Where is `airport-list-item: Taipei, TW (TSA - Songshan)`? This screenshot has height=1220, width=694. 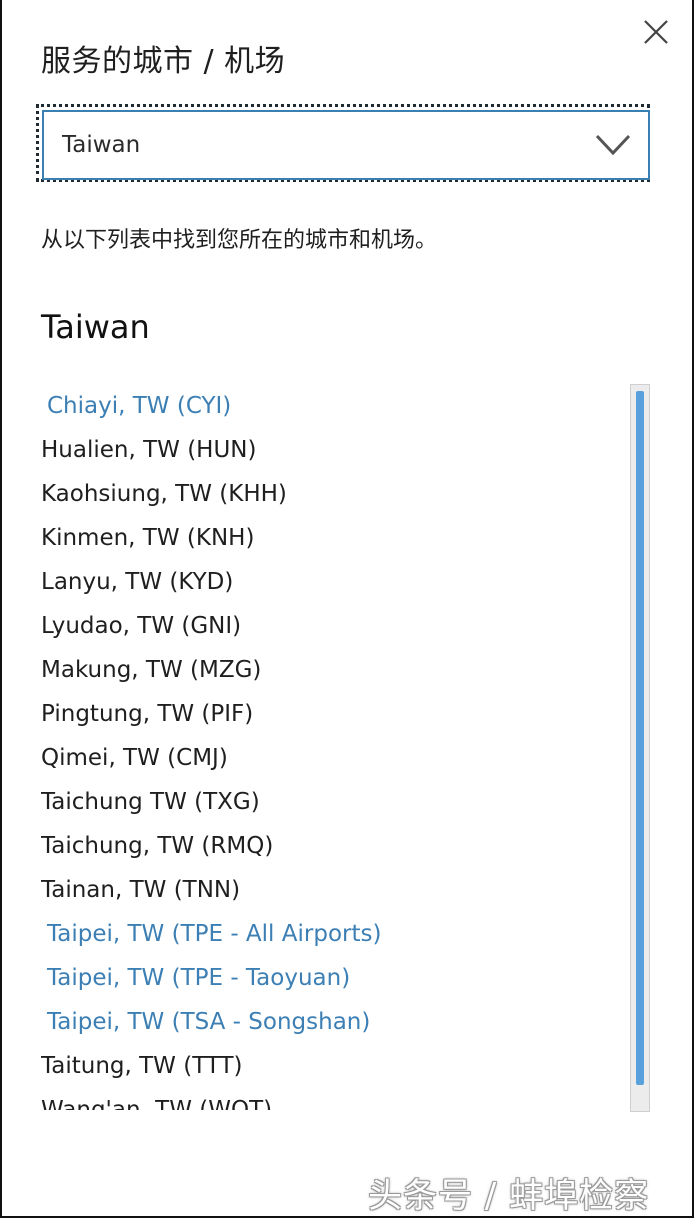 airport-list-item: Taipei, TW (TSA - Songshan) is located at coordinates (321, 1022).